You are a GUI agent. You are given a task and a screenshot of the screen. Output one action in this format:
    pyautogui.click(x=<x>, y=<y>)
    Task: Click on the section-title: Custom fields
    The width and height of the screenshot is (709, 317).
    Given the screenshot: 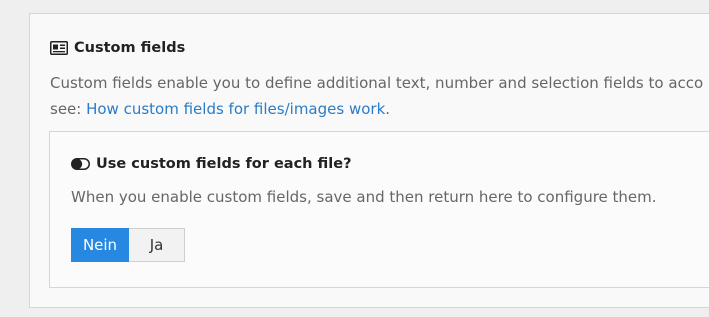 What is the action you would take?
    pyautogui.click(x=130, y=48)
    